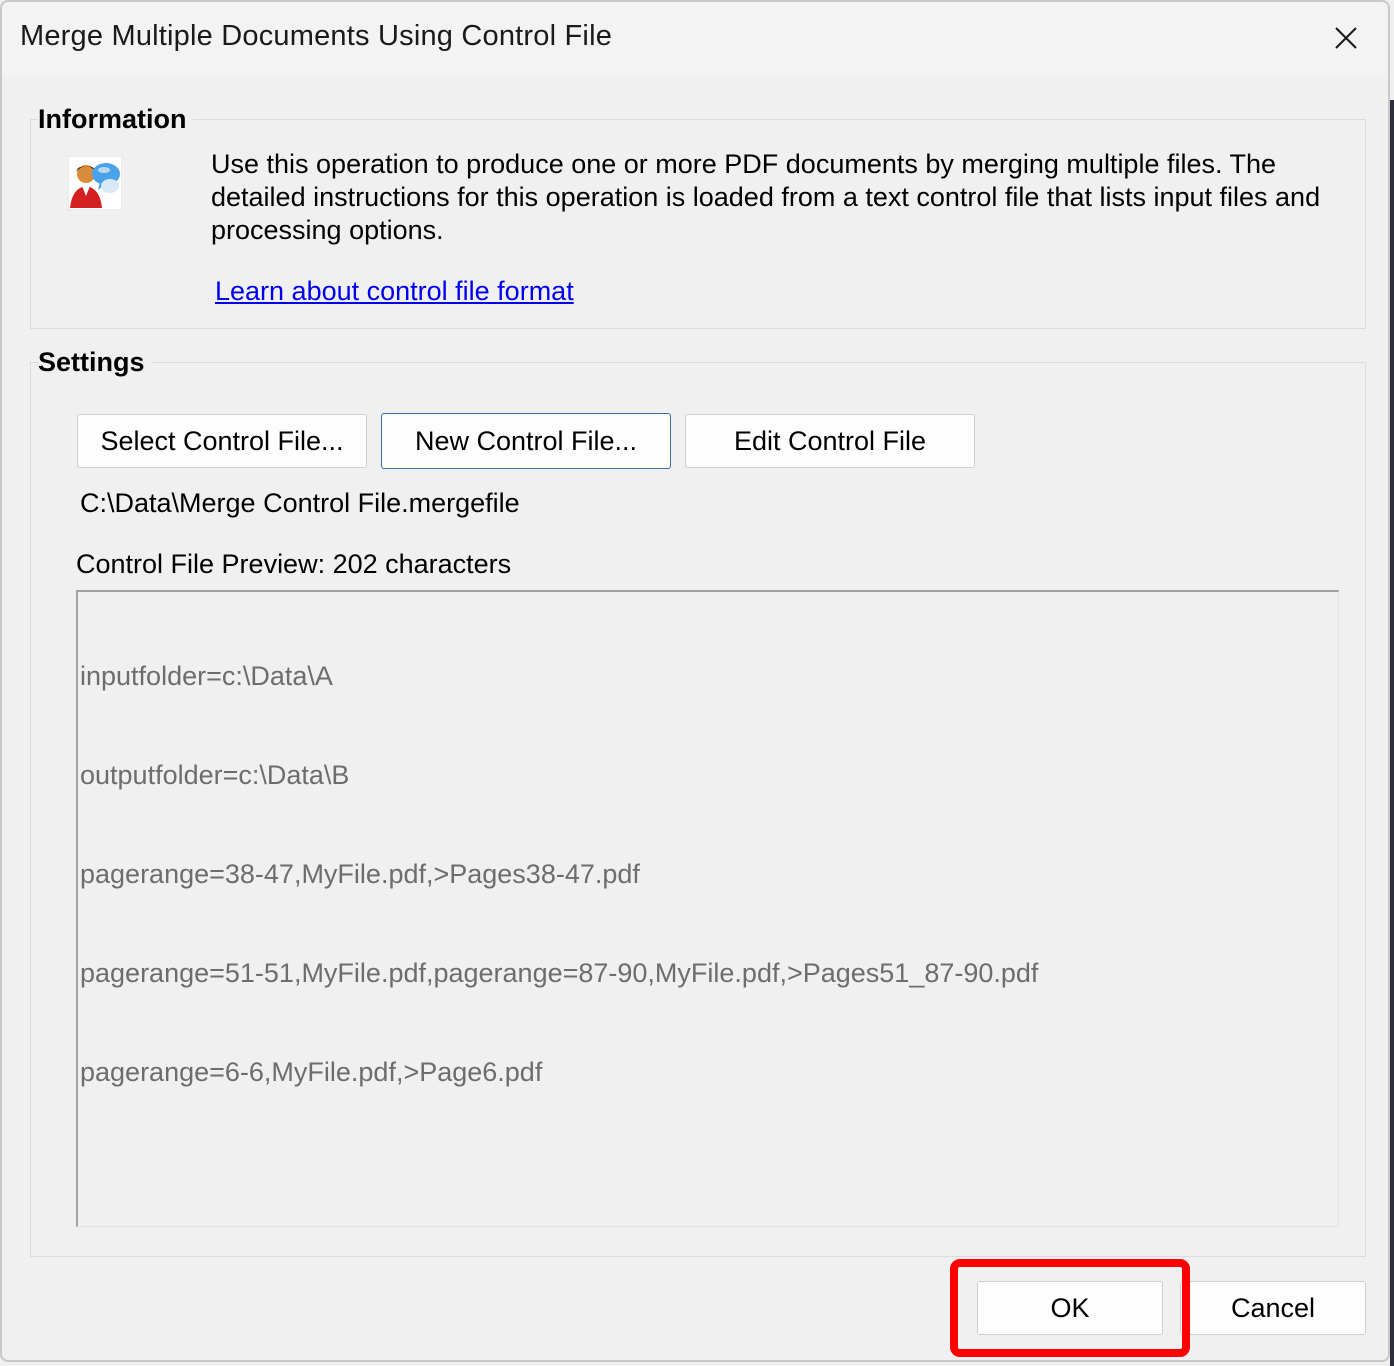 Image resolution: width=1394 pixels, height=1366 pixels. Describe the element at coordinates (1392, 733) in the screenshot. I see `background-window-edge` at that location.